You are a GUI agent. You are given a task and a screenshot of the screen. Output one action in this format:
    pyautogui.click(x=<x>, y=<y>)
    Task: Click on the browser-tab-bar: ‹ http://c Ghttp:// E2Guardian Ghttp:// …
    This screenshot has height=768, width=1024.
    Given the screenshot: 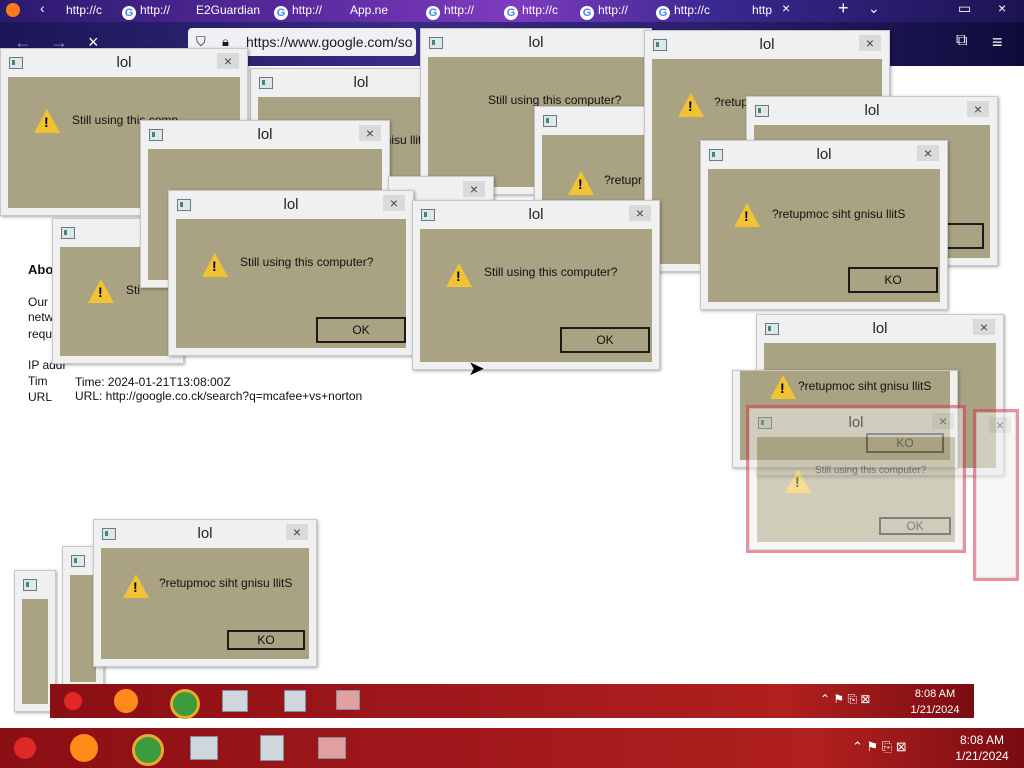 What is the action you would take?
    pyautogui.click(x=512, y=11)
    